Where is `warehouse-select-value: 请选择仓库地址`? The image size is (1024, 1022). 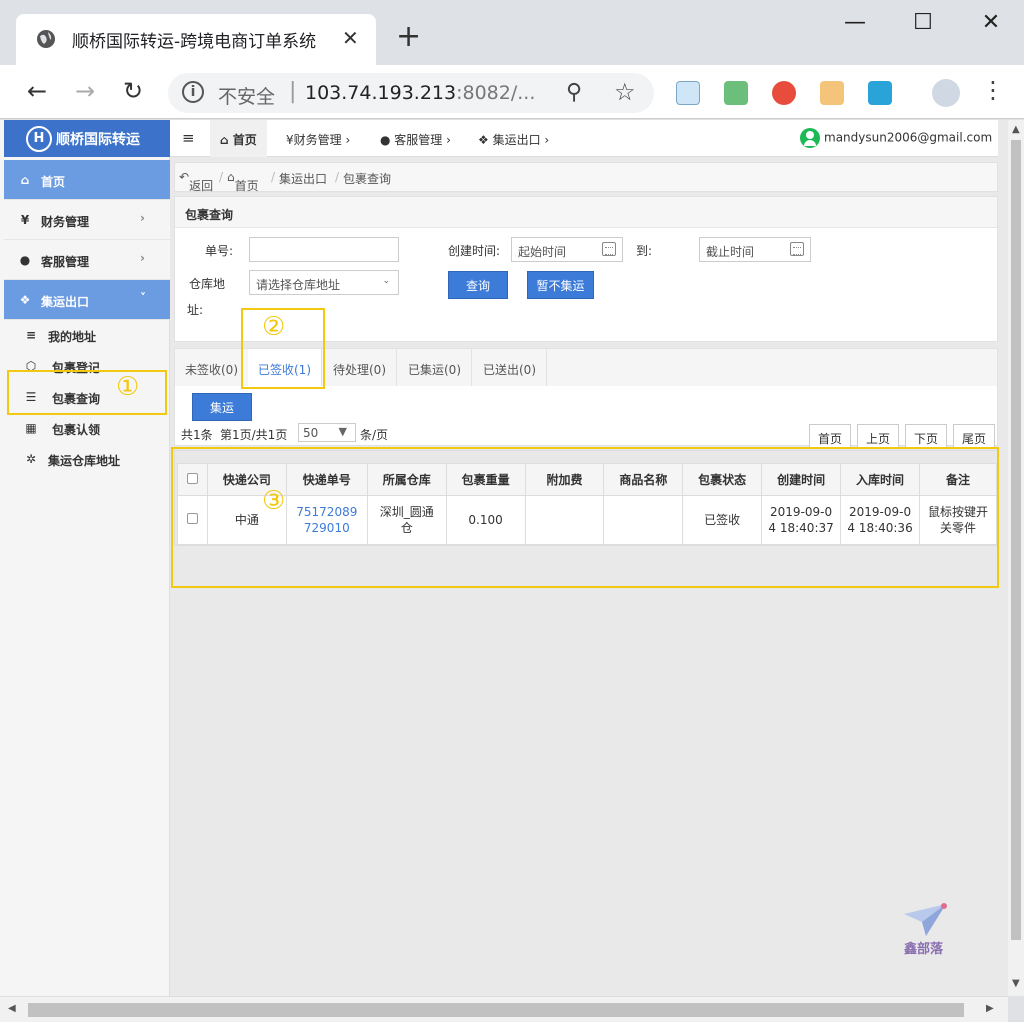
warehouse-select-value: 请选择仓库地址 is located at coordinates (298, 285).